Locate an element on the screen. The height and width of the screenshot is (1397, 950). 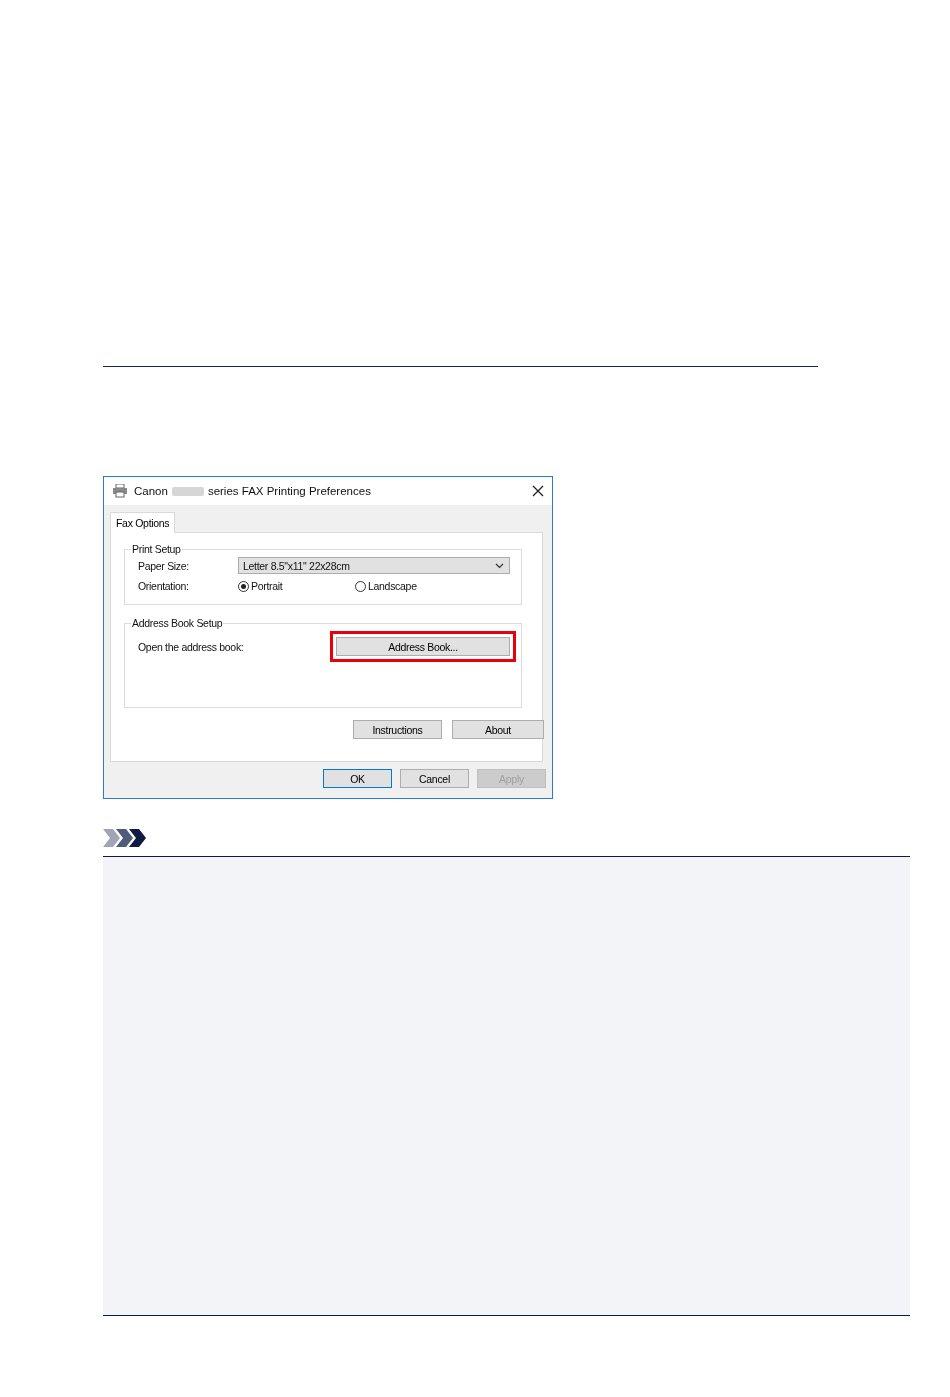
group-title: Address Book Setup is located at coordinates (177, 623).